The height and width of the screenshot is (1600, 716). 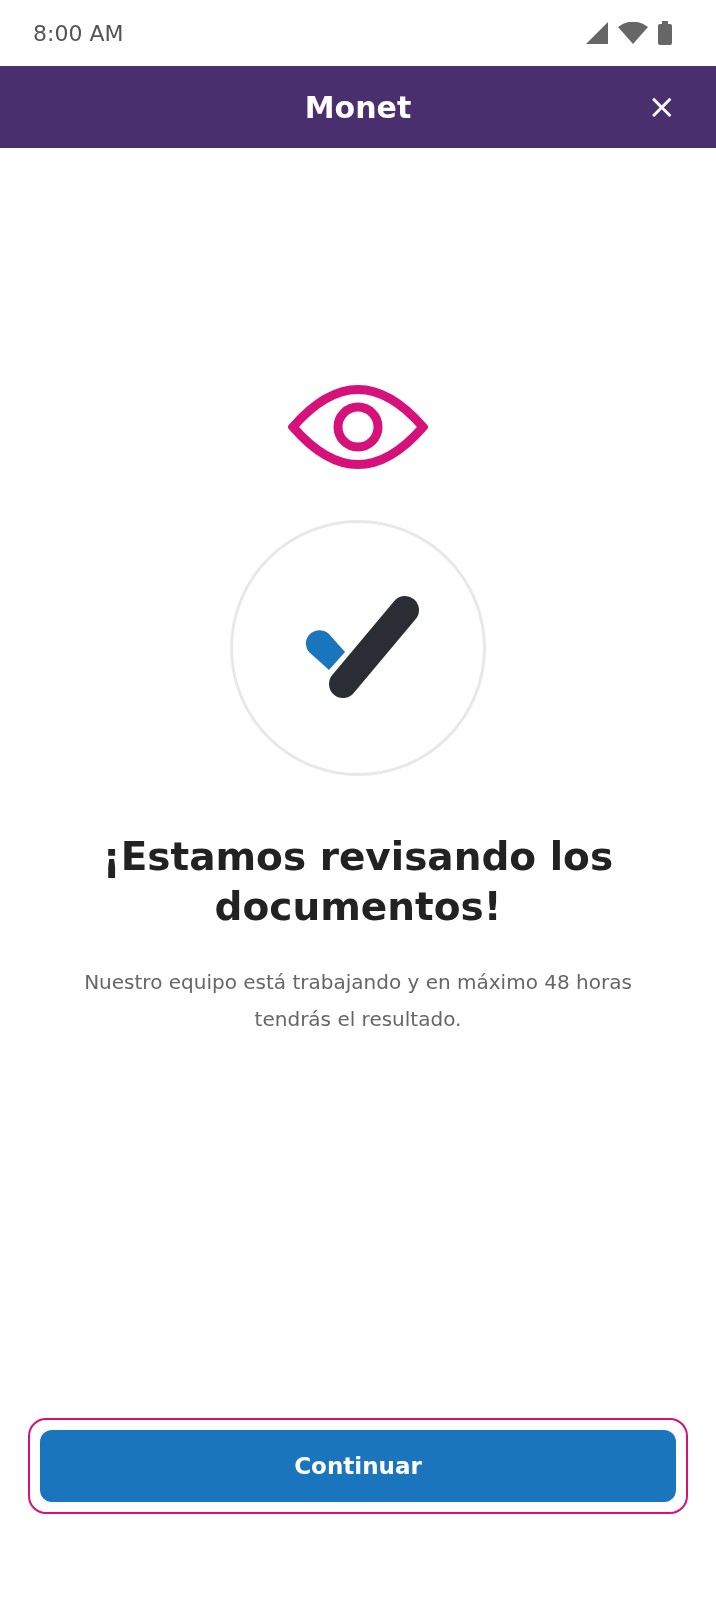 What do you see at coordinates (661, 106) in the screenshot?
I see `close-button: ×` at bounding box center [661, 106].